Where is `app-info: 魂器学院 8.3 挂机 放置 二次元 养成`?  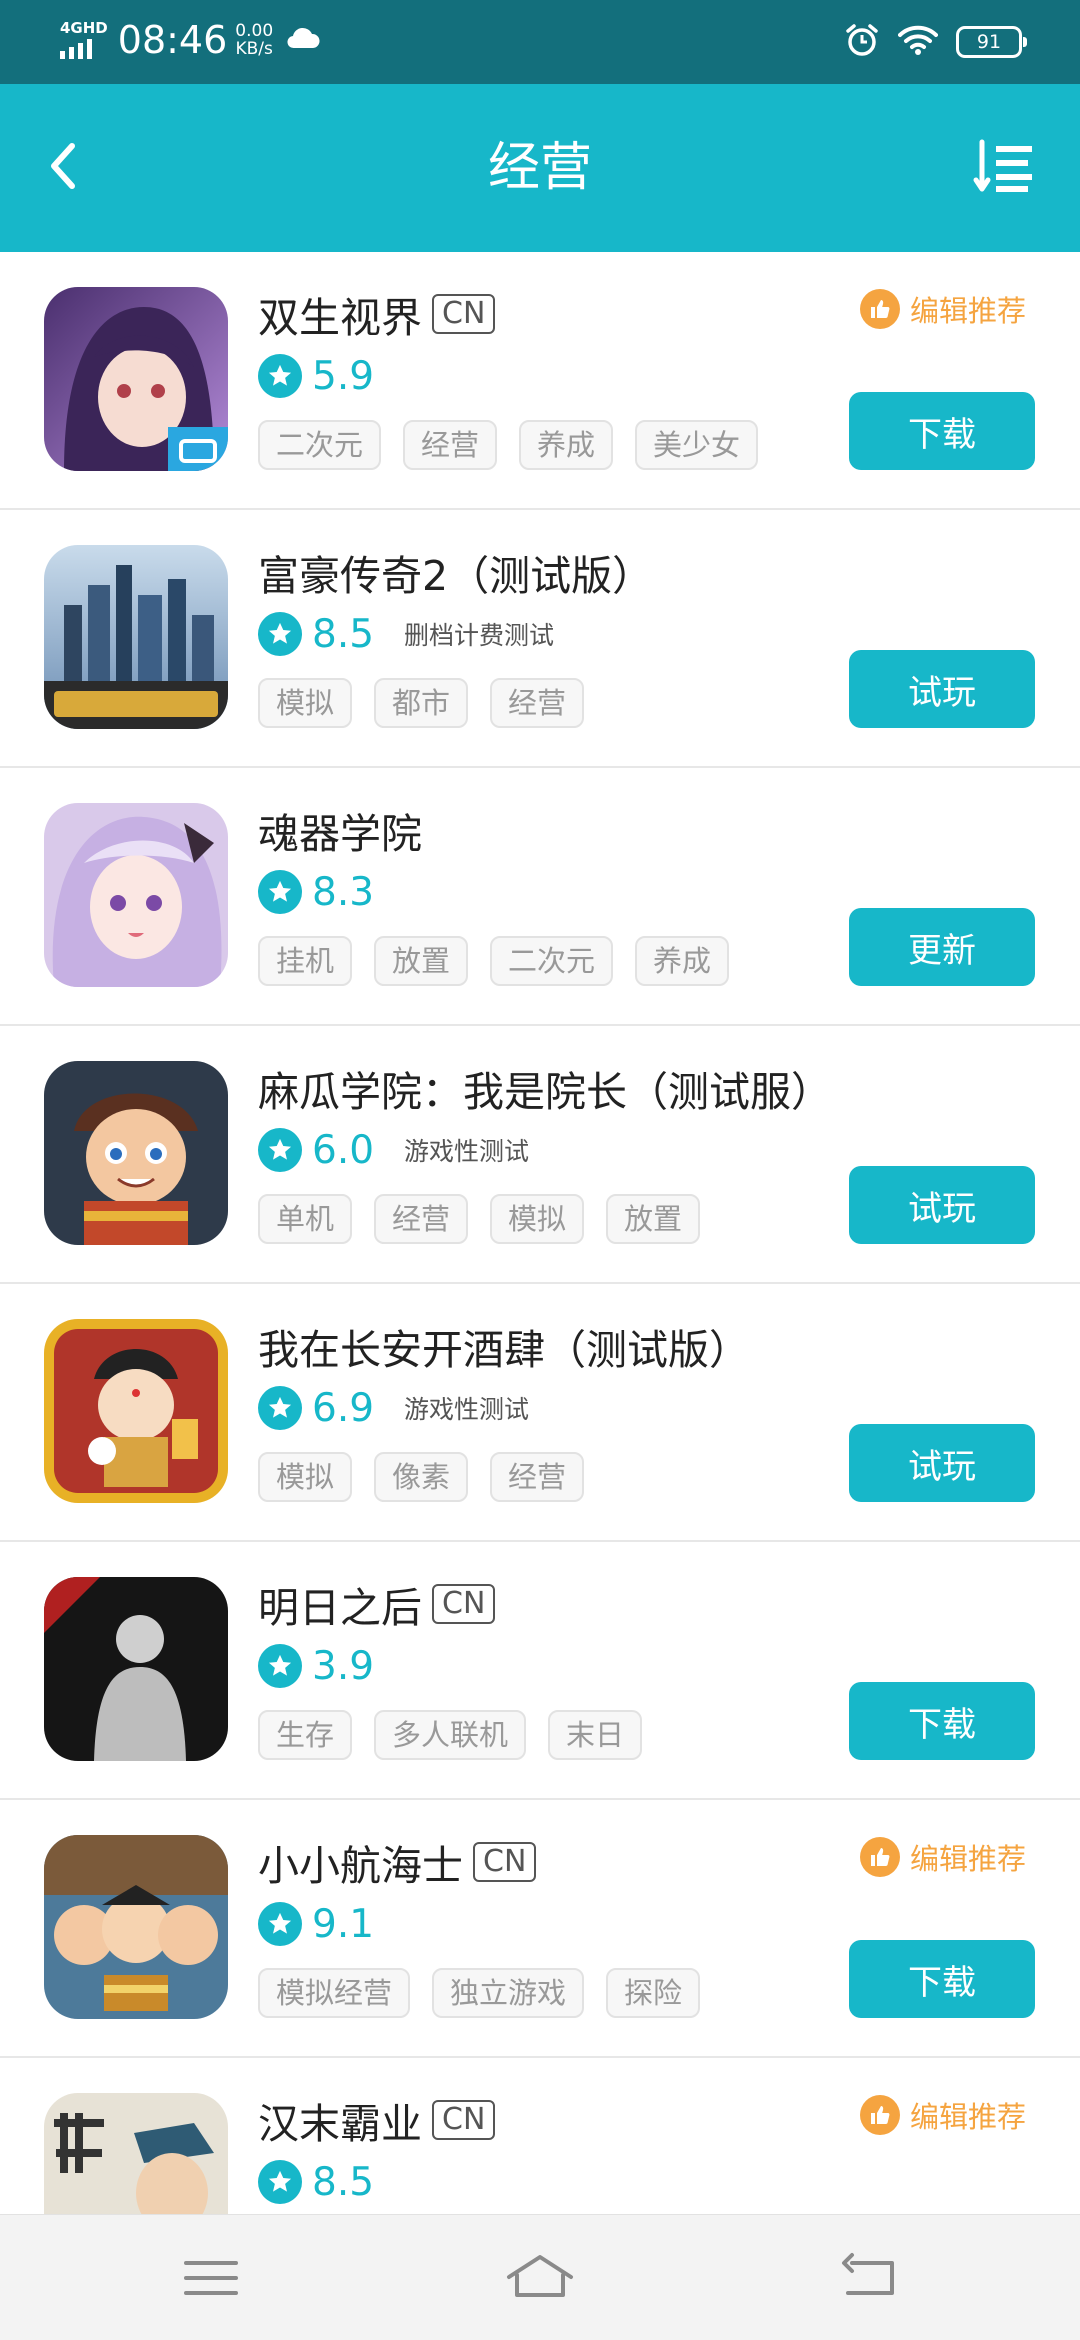 app-info: 魂器学院 8.3 挂机 放置 二次元 养成 is located at coordinates (494, 895).